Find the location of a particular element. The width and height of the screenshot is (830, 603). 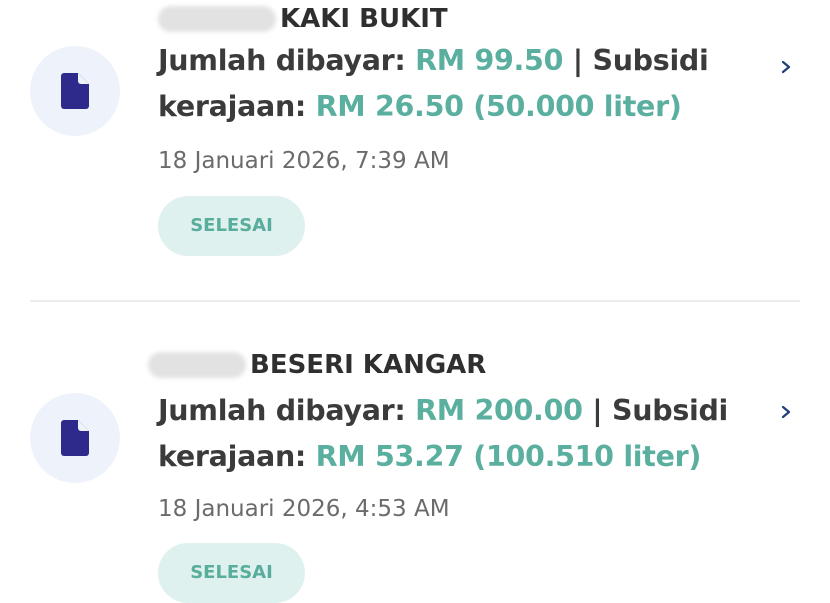

paid-amount: RM 99.50 is located at coordinates (489, 60).